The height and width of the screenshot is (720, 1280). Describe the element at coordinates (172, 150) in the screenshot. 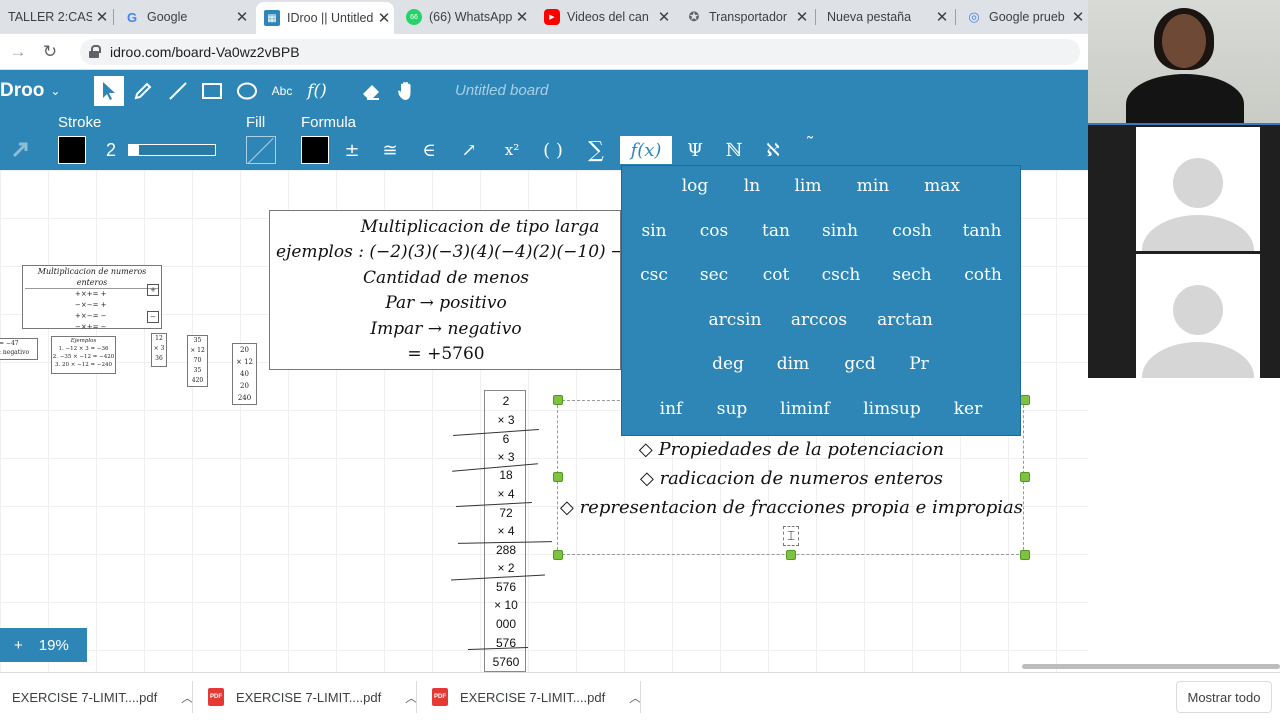

I see `stroke-width-slider` at that location.